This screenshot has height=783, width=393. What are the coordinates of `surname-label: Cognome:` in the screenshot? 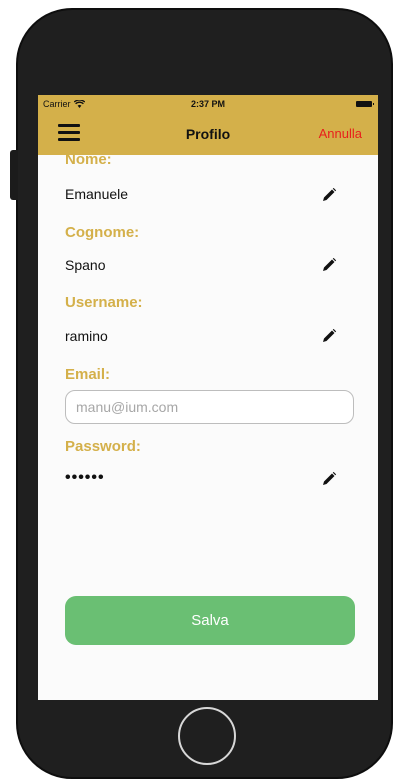 It's located at (102, 232).